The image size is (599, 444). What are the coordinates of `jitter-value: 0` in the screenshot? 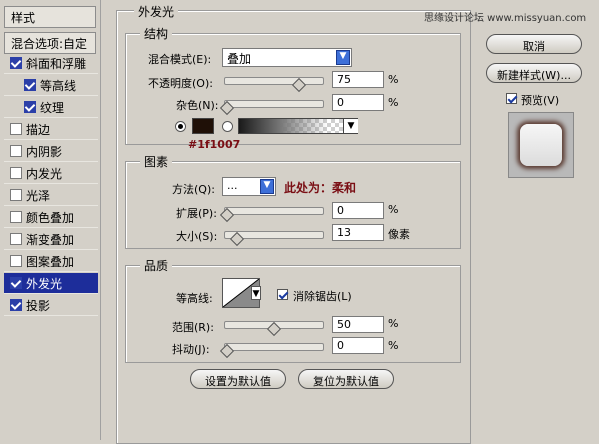 It's located at (340, 345).